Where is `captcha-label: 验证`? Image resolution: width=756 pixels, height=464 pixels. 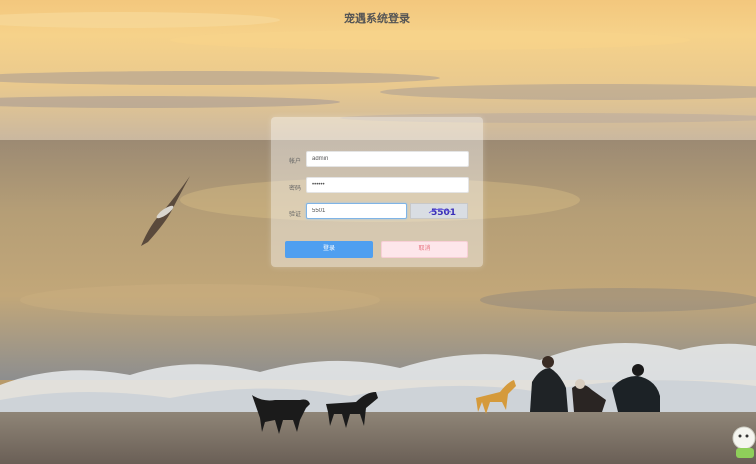
captcha-label: 验证 is located at coordinates (295, 215).